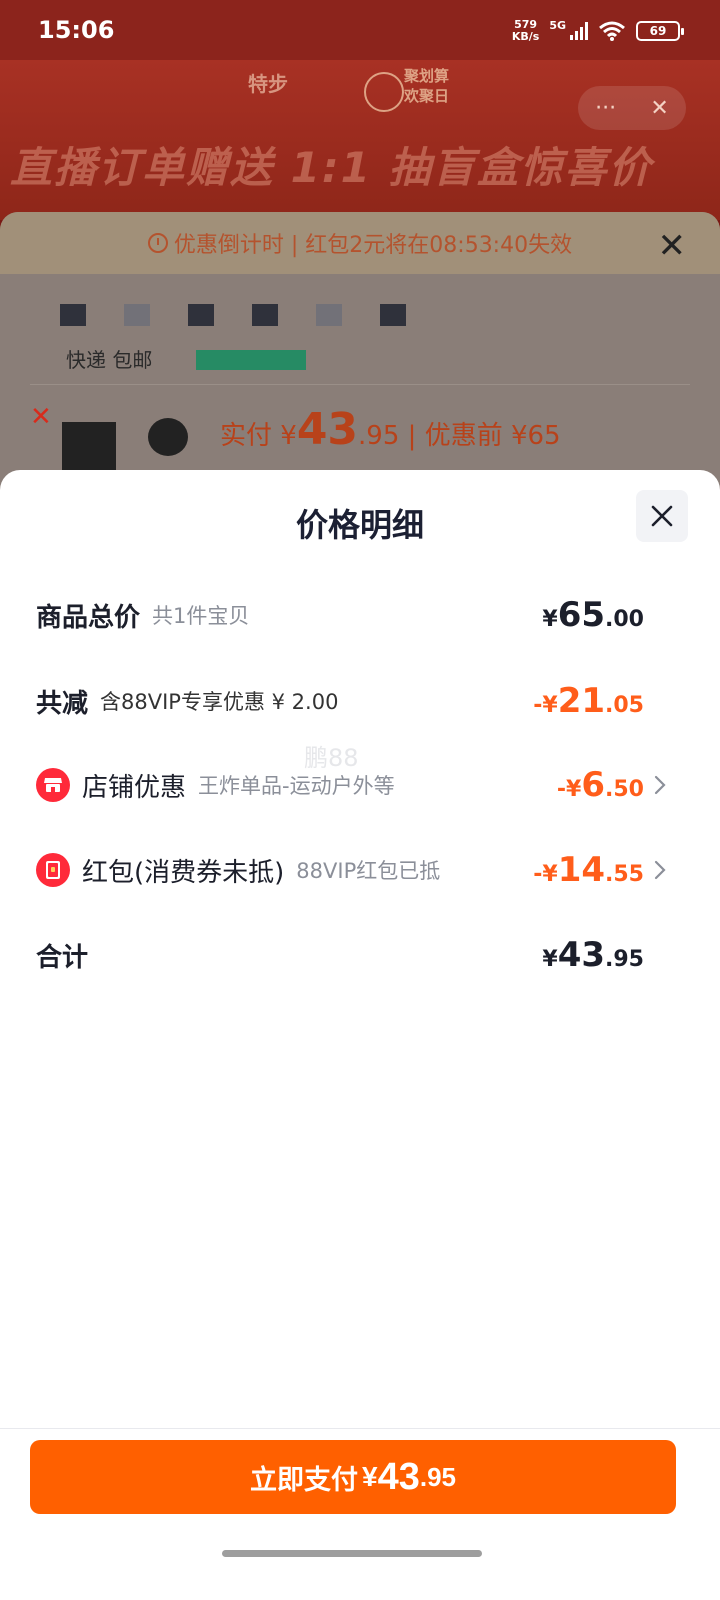 Image resolution: width=720 pixels, height=1600 pixels. What do you see at coordinates (251, 360) in the screenshot?
I see `blurred-delivery-tag` at bounding box center [251, 360].